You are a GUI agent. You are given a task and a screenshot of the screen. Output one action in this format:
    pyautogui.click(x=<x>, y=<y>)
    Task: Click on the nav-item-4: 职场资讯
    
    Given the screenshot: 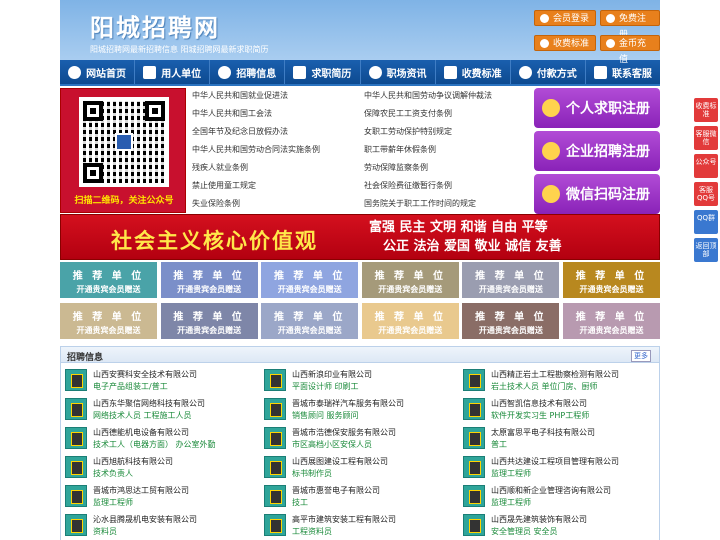 What is the action you would take?
    pyautogui.click(x=398, y=72)
    